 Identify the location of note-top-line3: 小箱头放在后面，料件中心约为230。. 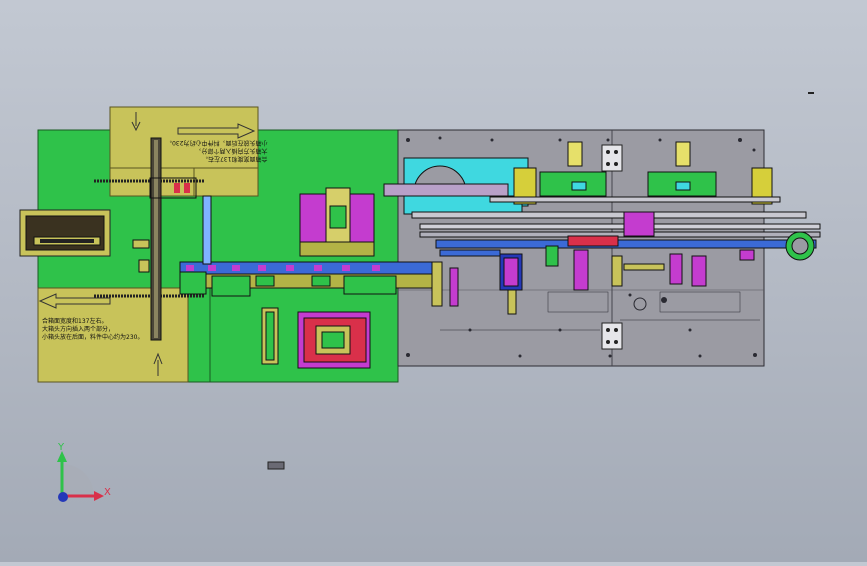
(217, 142).